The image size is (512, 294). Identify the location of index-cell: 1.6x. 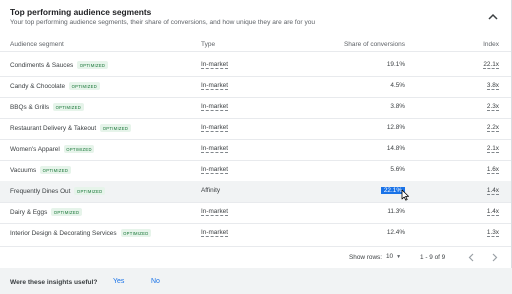
(492, 170).